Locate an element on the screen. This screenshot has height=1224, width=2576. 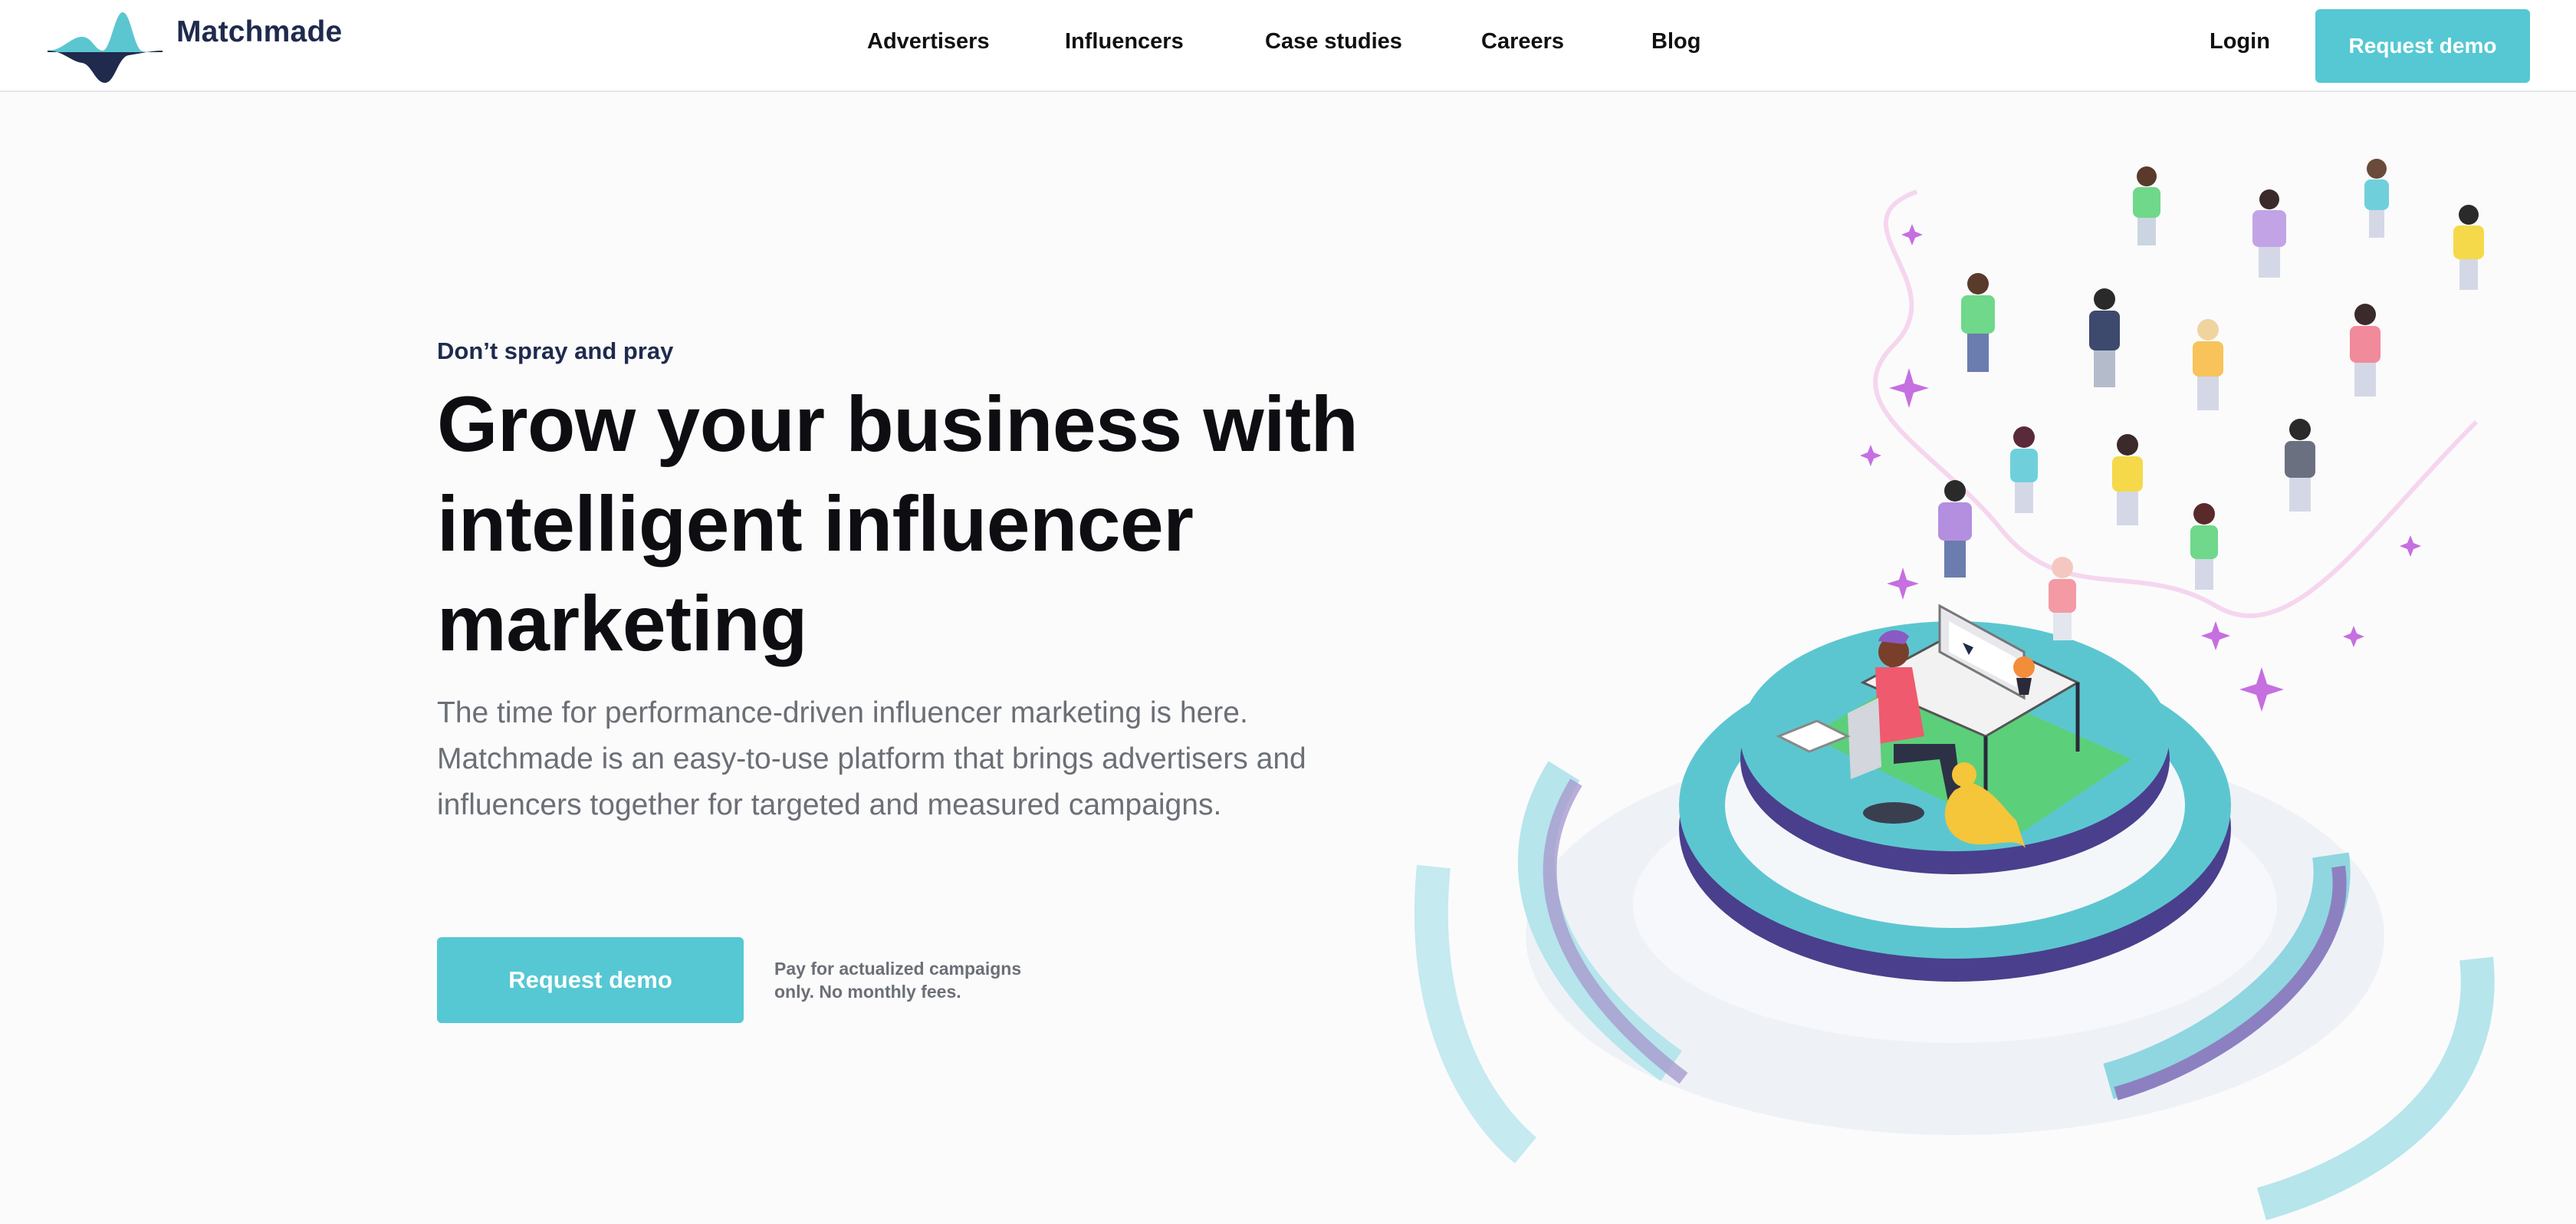
hero-eyebrow: Don’t spray and pray is located at coordinates (555, 350).